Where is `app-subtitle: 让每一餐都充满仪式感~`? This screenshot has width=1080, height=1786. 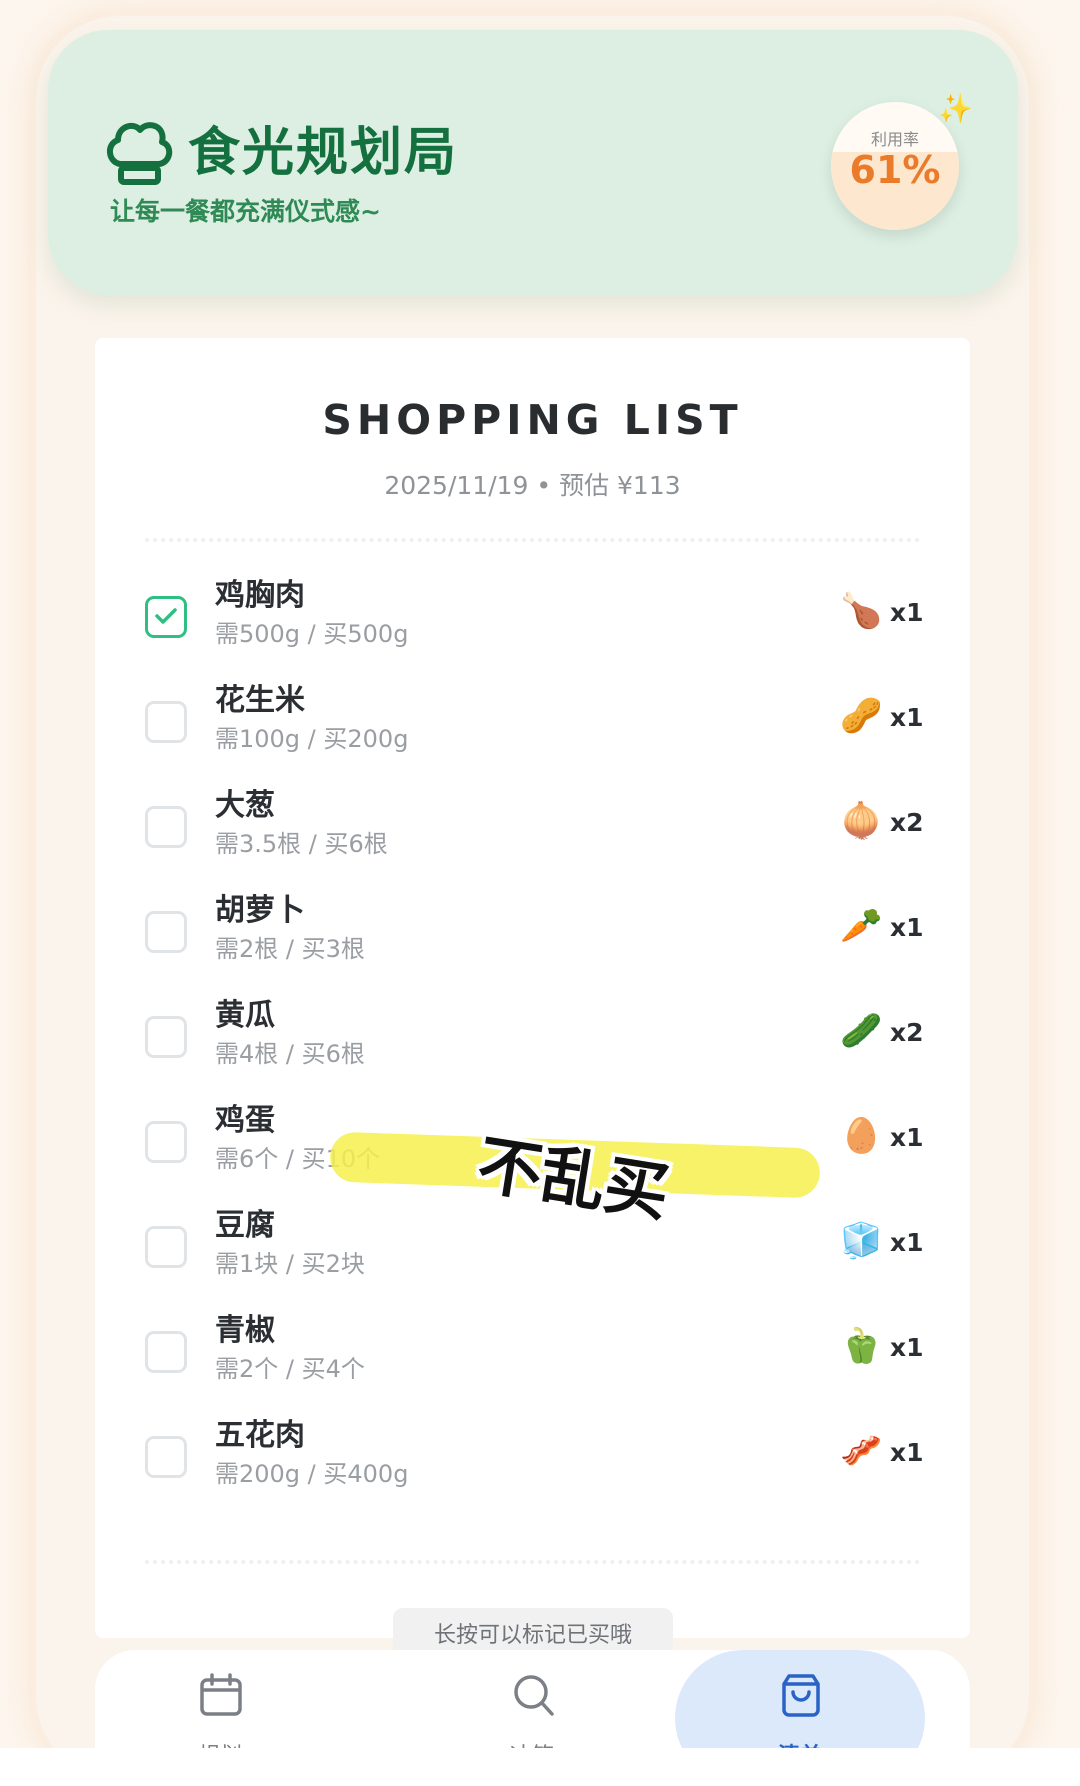 app-subtitle: 让每一餐都充满仪式感~ is located at coordinates (245, 211).